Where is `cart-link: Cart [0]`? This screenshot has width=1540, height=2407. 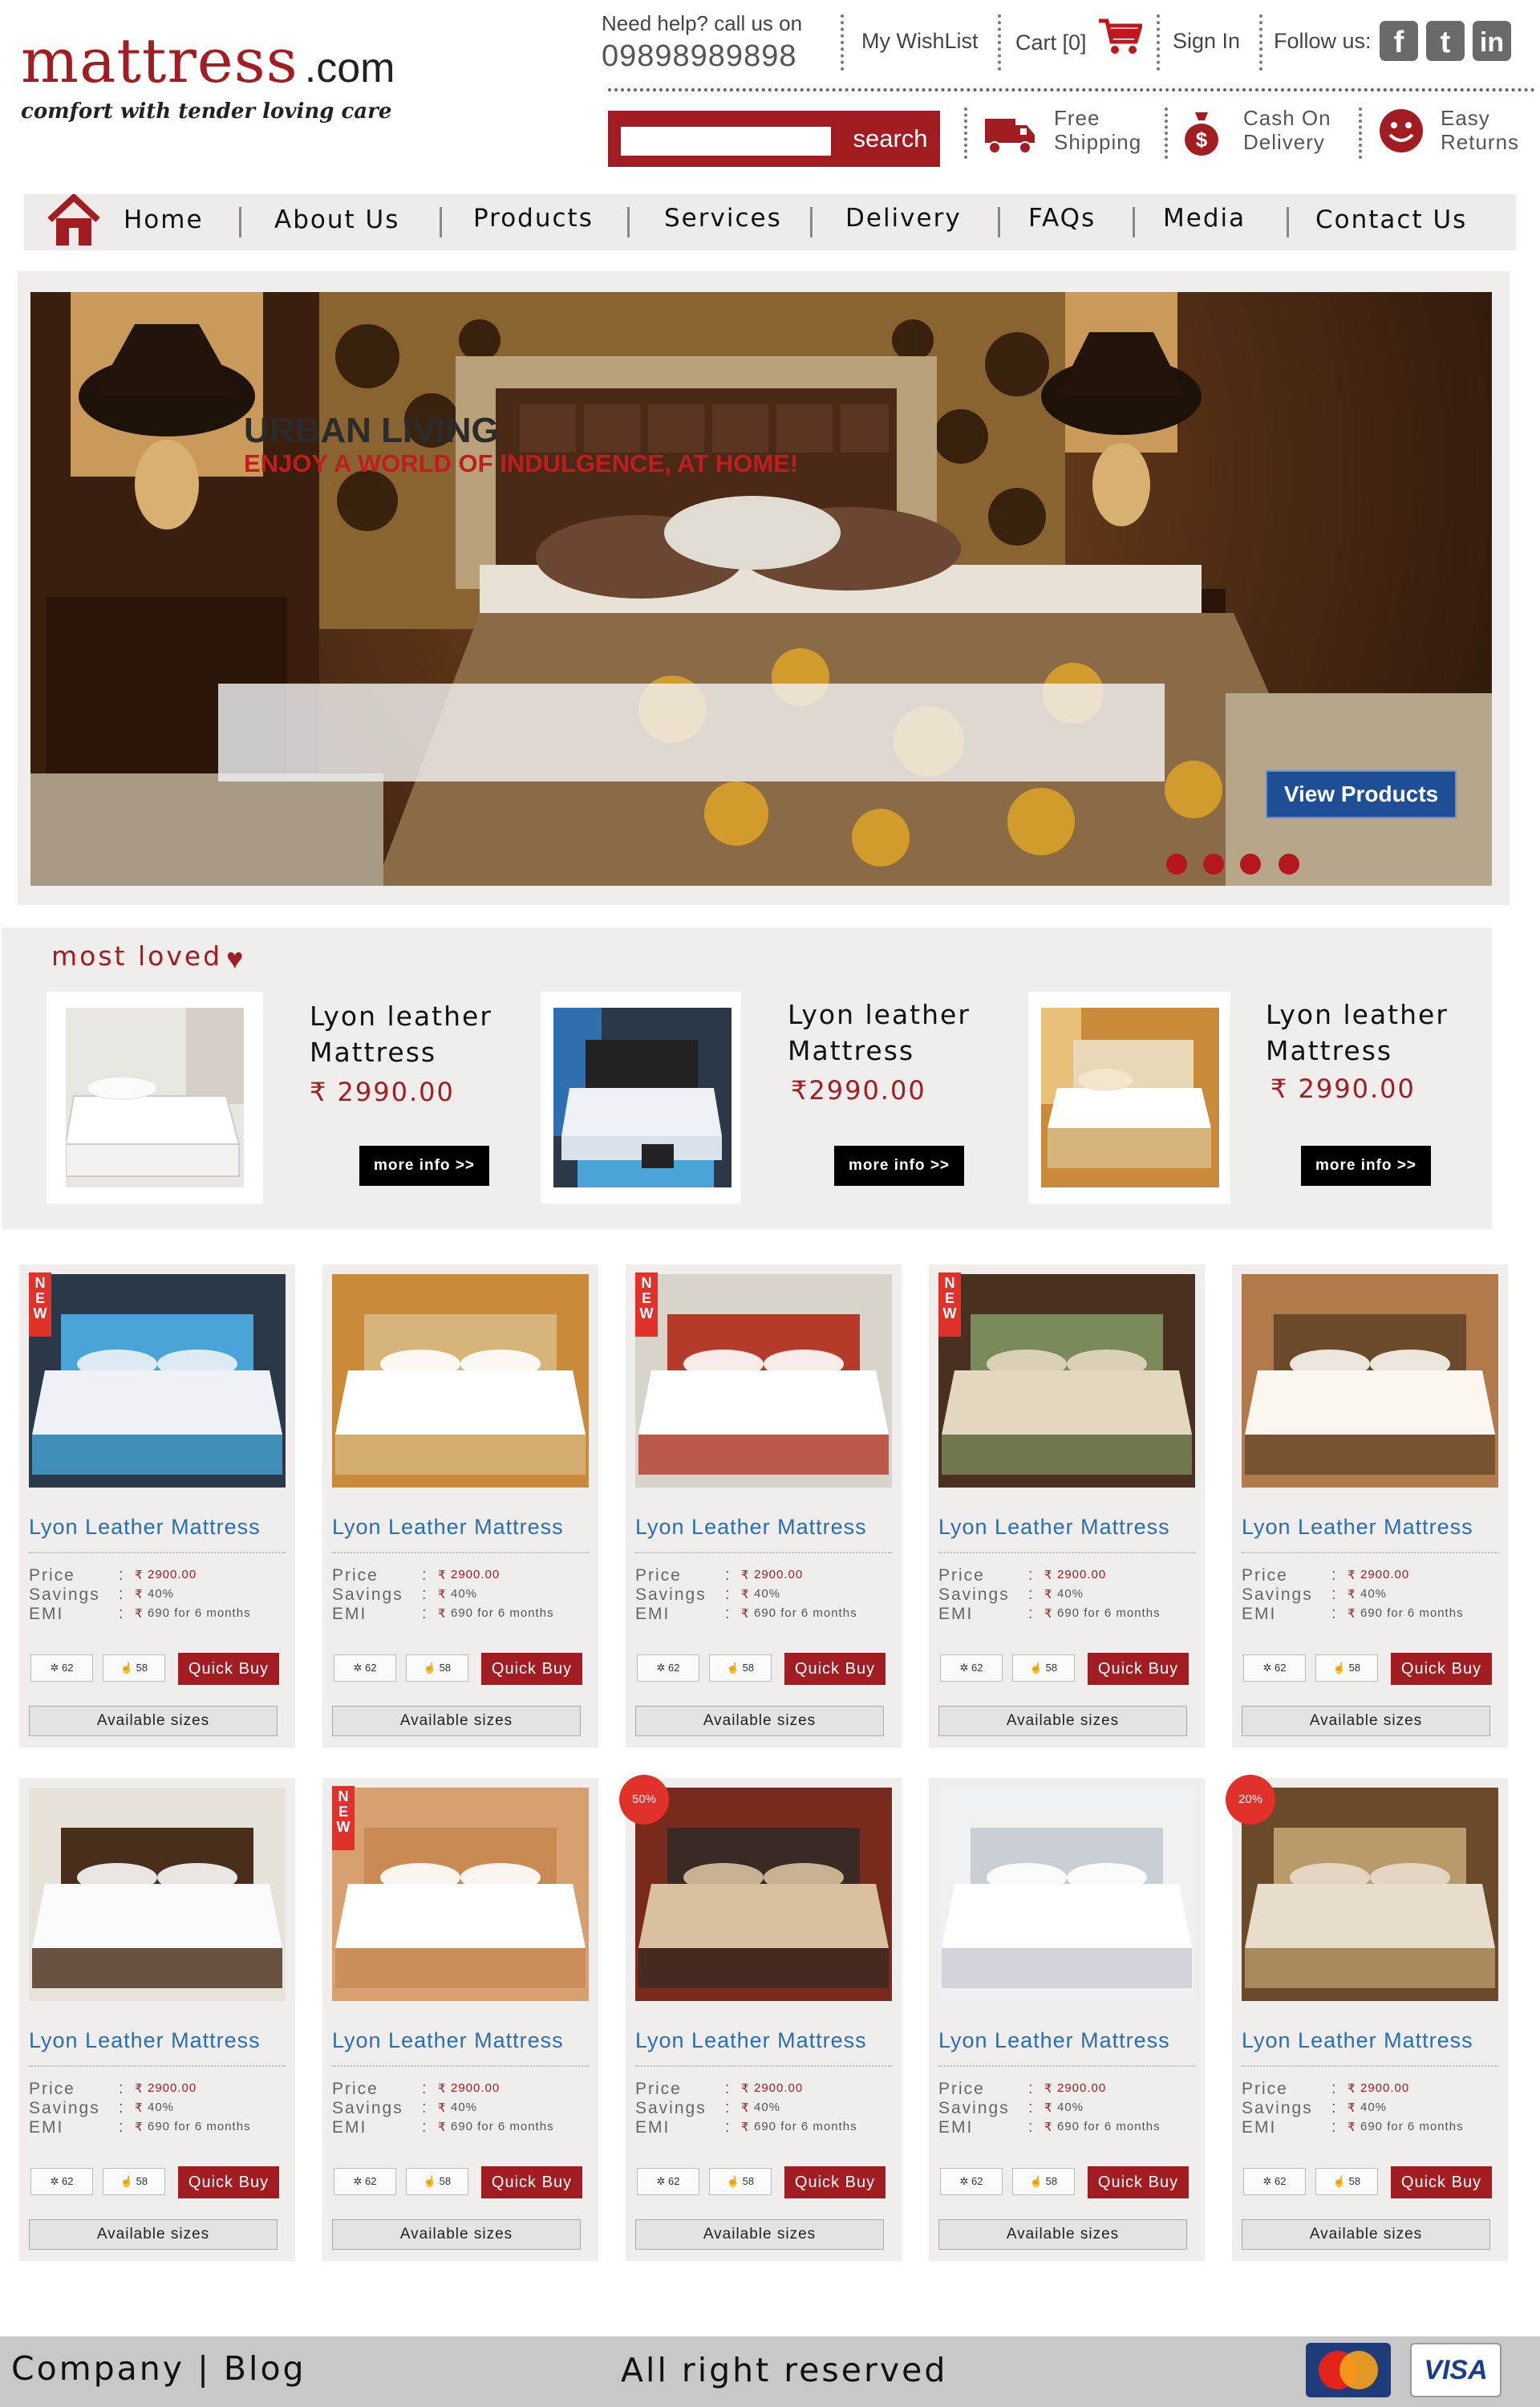 cart-link: Cart [0] is located at coordinates (1051, 42).